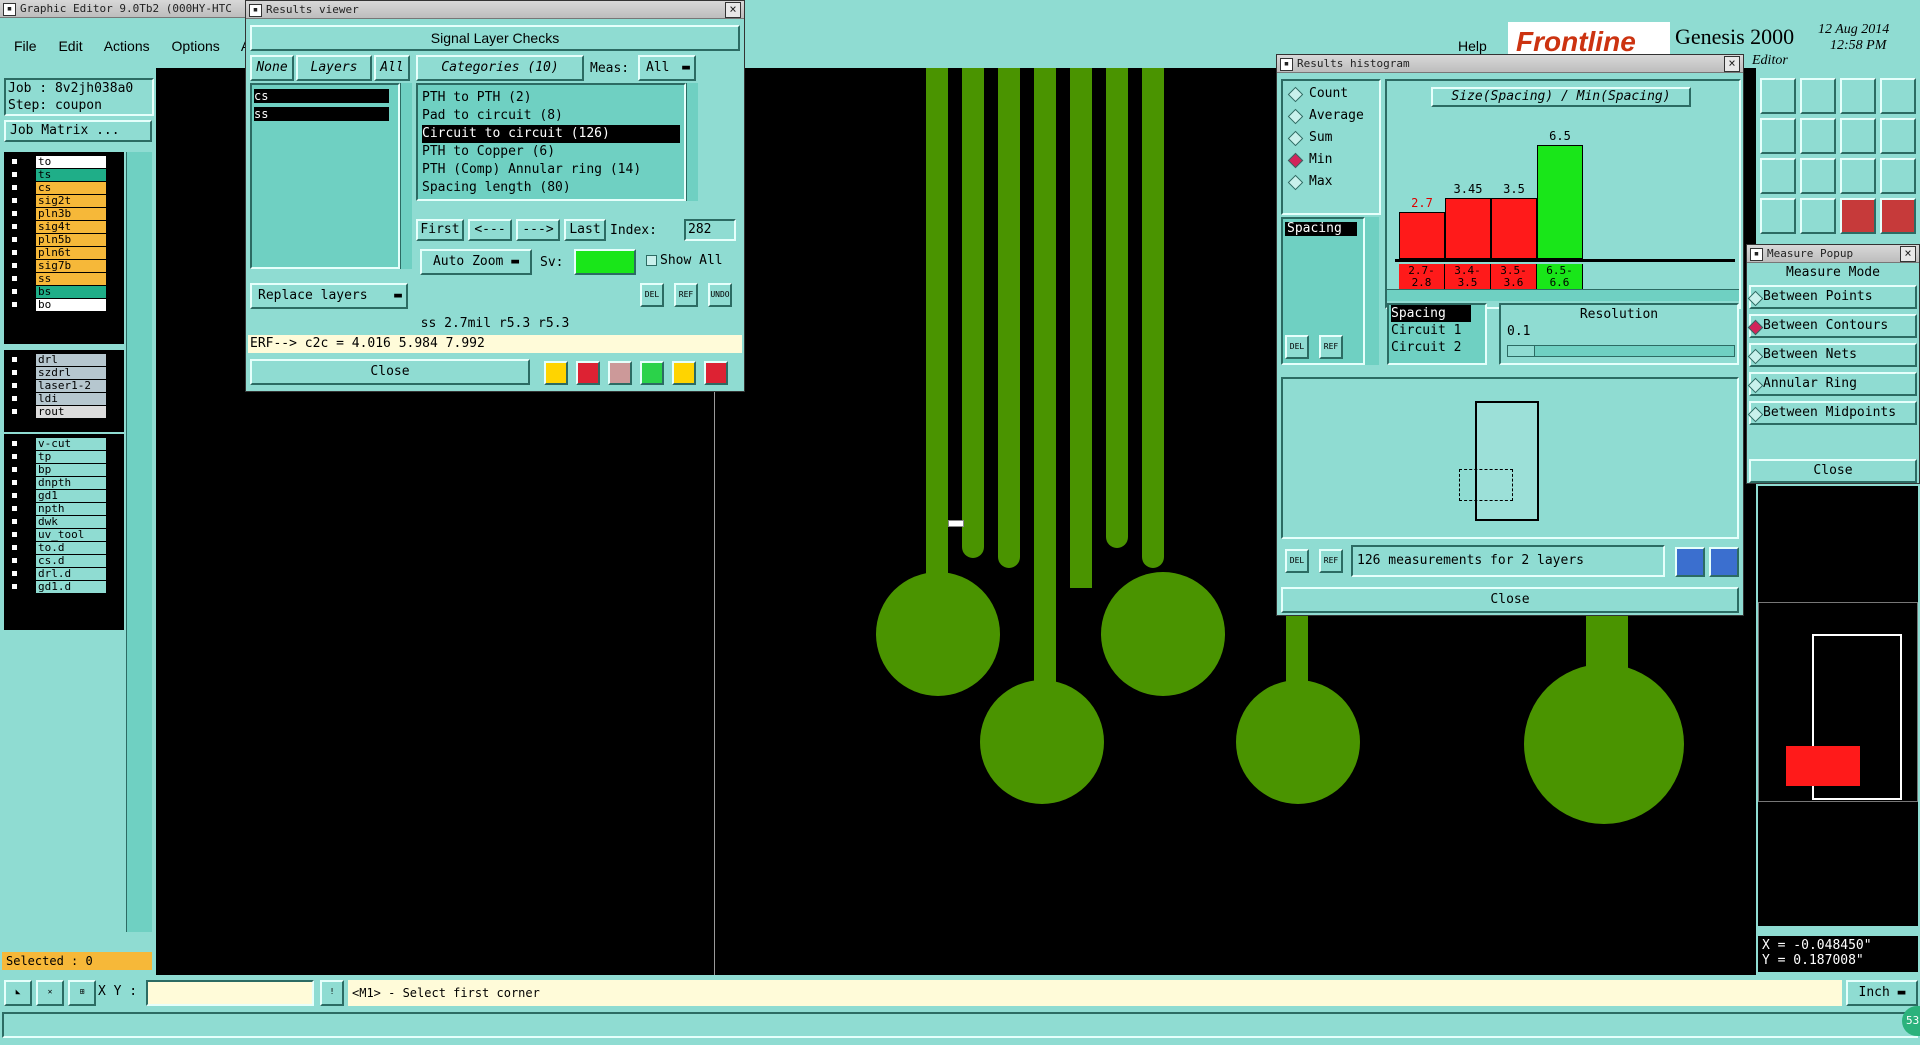 The width and height of the screenshot is (1920, 1045). What do you see at coordinates (1332, 138) in the screenshot?
I see `mode-radio-sum: Sum` at bounding box center [1332, 138].